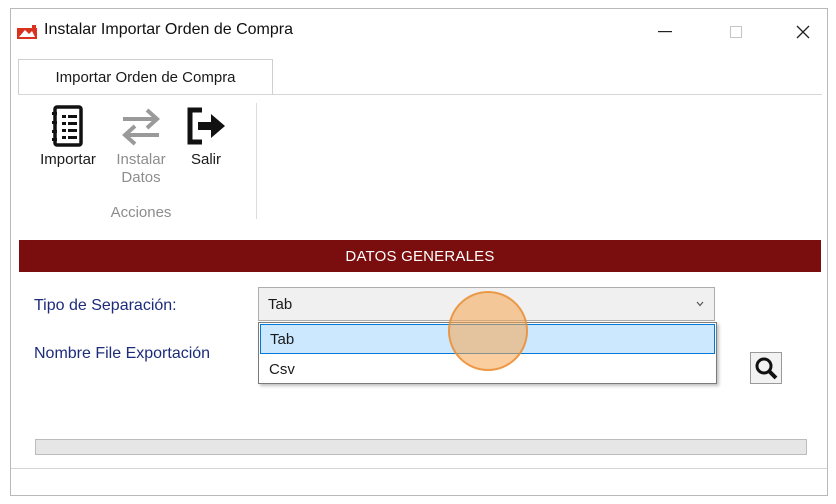 The height and width of the screenshot is (504, 836). Describe the element at coordinates (141, 159) in the screenshot. I see `install-label-line1: Instalar` at that location.